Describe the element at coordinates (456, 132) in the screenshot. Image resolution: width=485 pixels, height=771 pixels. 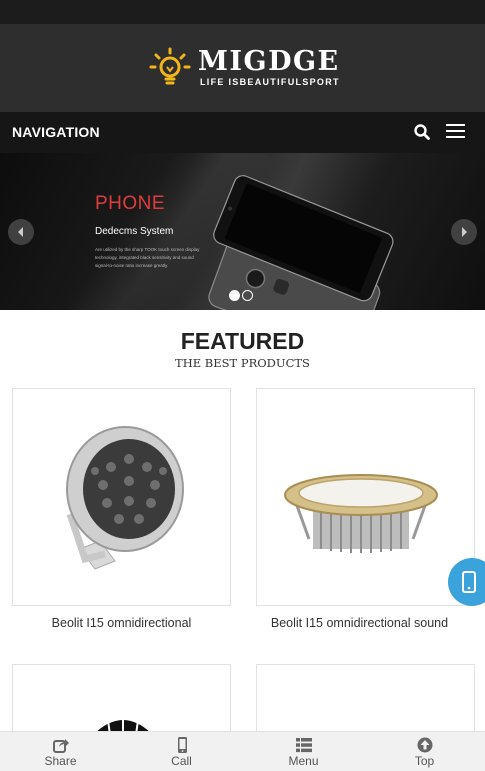
I see `hamburger-icon` at that location.